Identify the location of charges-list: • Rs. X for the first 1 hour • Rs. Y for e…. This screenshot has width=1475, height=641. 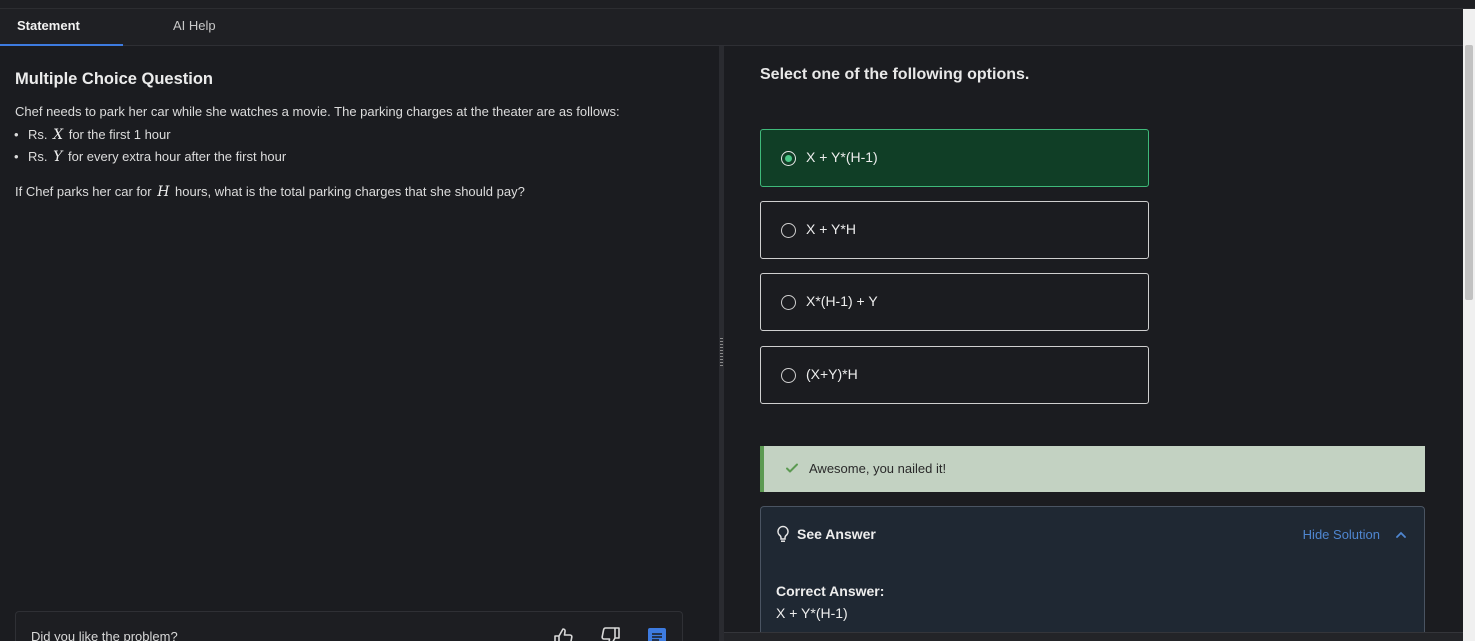
(150, 148).